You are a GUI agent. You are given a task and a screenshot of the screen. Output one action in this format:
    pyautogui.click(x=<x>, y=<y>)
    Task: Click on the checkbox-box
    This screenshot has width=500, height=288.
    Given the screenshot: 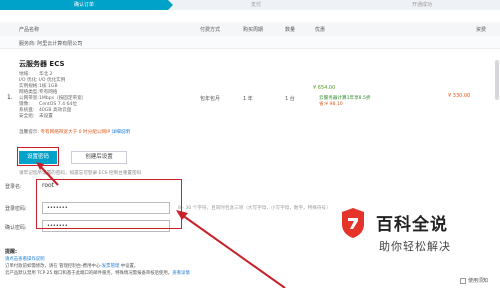 What is the action you would take?
    pyautogui.click(x=463, y=280)
    